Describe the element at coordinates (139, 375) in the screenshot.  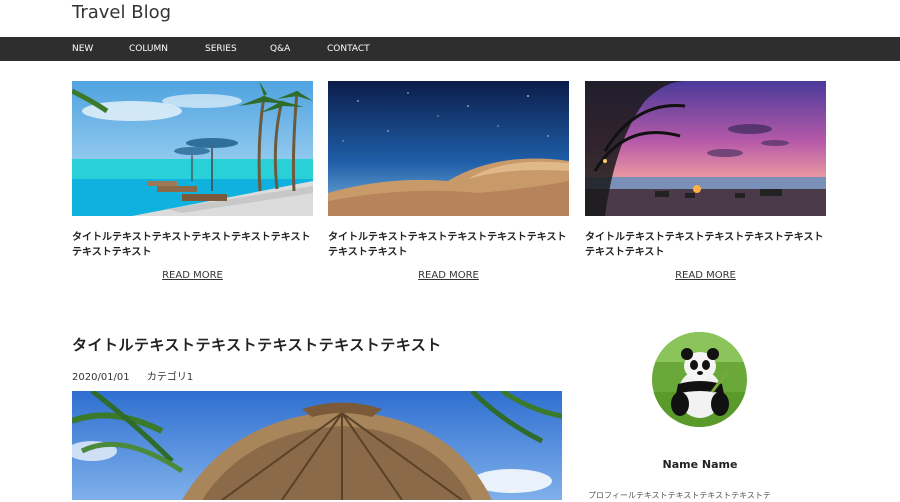
I see `post-meta: 2020/01/01 カテゴリ1` at that location.